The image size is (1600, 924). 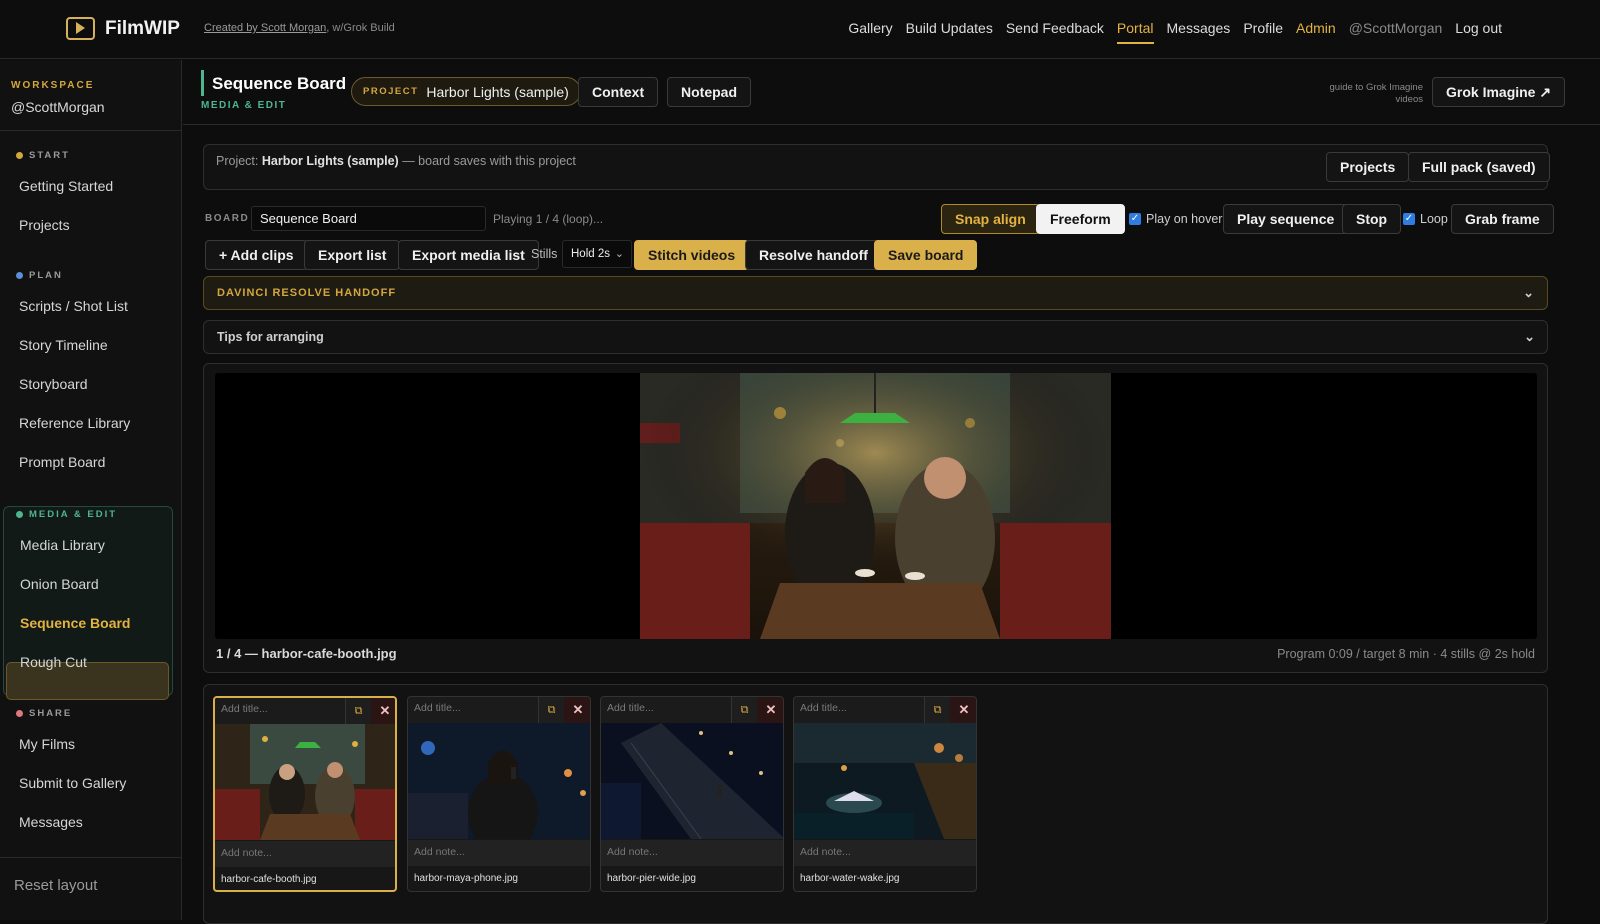 I want to click on add-clips-button: + Add clips, so click(x=256, y=255).